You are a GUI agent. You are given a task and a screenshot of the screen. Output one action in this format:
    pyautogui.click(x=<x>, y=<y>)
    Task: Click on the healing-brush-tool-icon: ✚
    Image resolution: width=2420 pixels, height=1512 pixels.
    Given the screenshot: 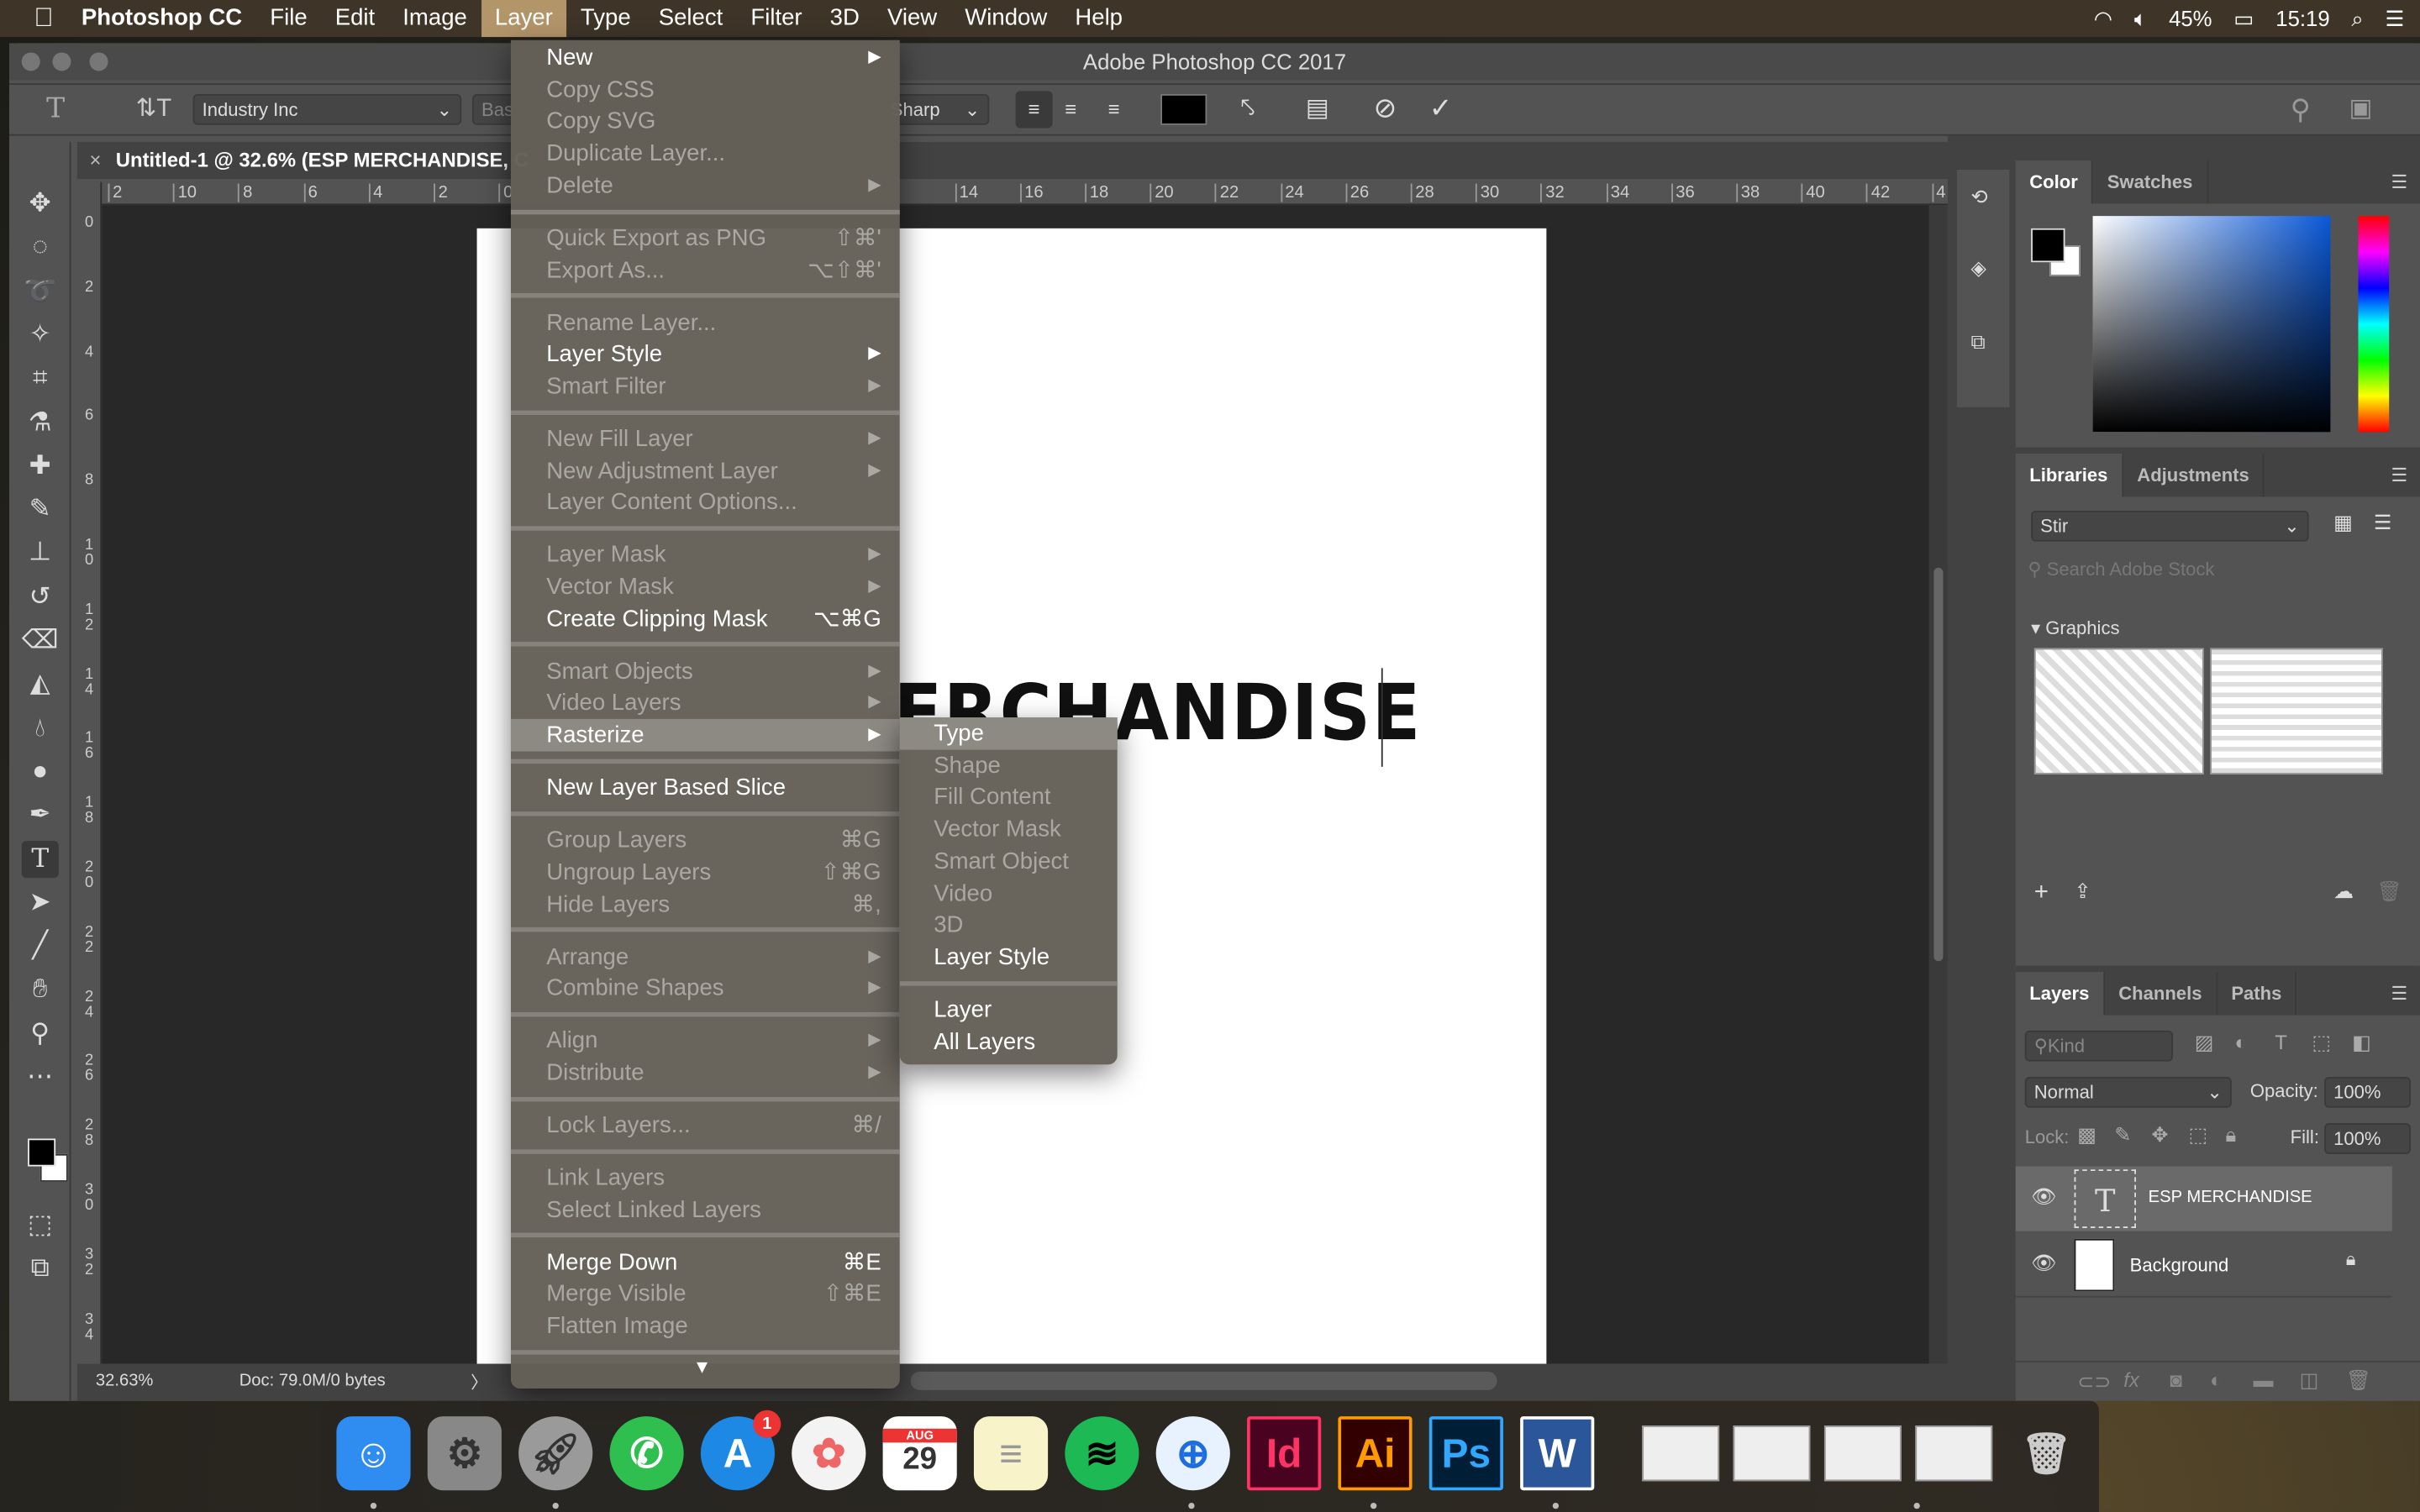 What is the action you would take?
    pyautogui.click(x=40, y=465)
    